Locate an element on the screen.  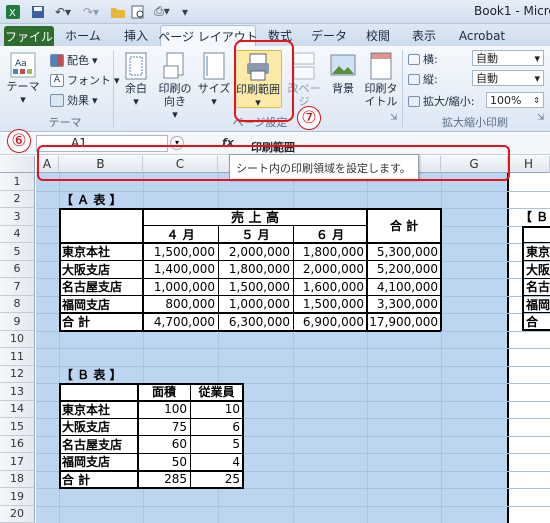
width-label-row: 横: is located at coordinates (423, 59).